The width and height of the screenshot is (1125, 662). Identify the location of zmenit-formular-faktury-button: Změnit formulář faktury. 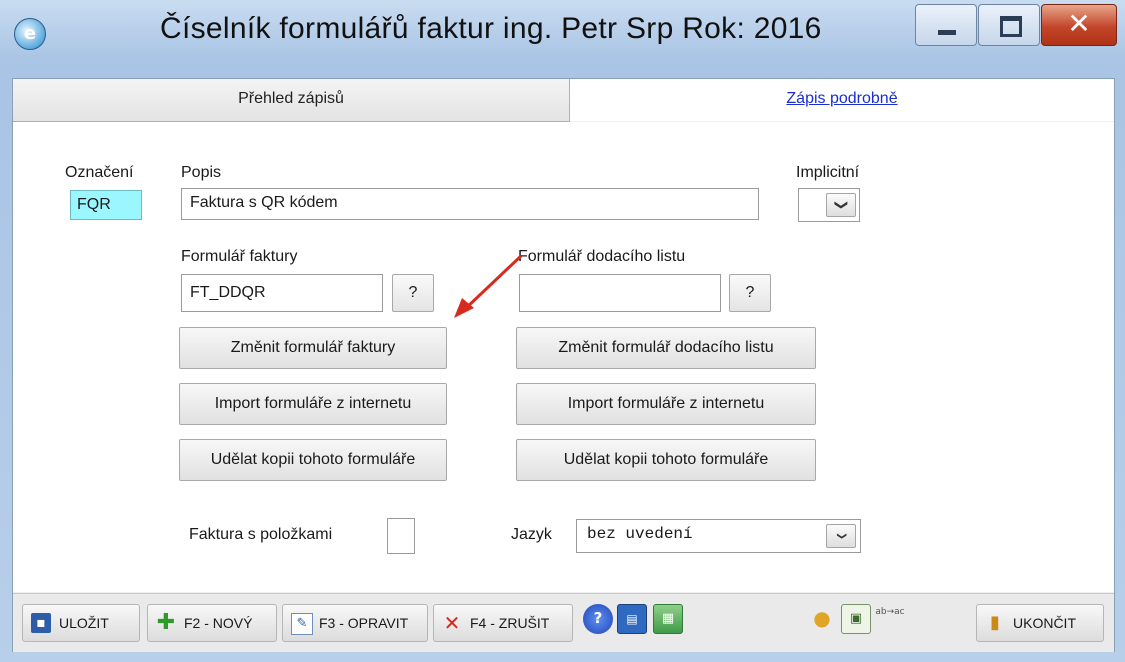
(313, 348).